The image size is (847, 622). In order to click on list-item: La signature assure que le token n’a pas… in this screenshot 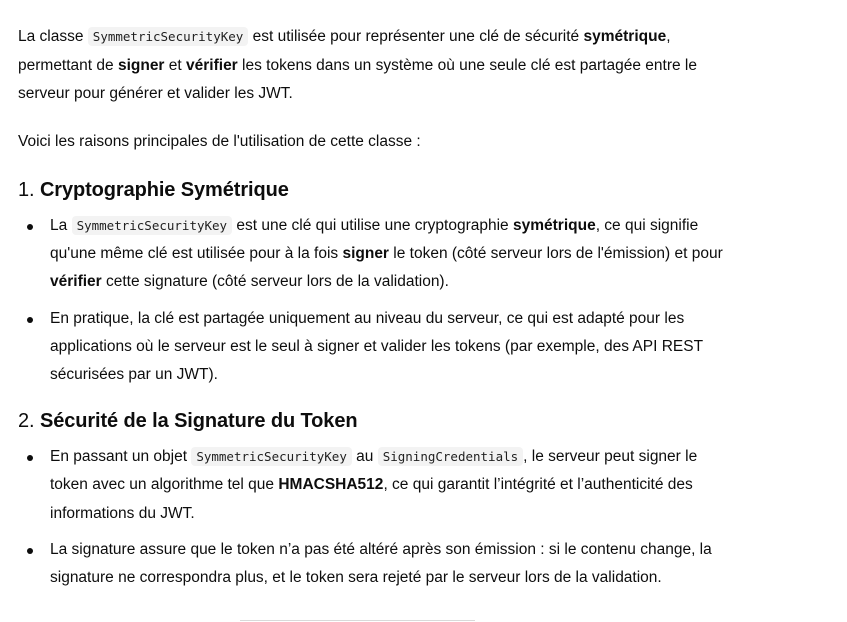, I will do `click(378, 564)`.